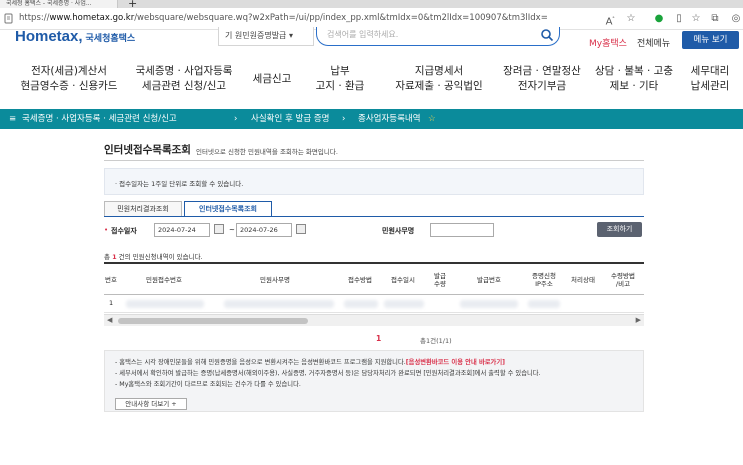 Image resolution: width=743 pixels, height=465 pixels. Describe the element at coordinates (432, 119) in the screenshot. I see `star-icon: ☆` at that location.